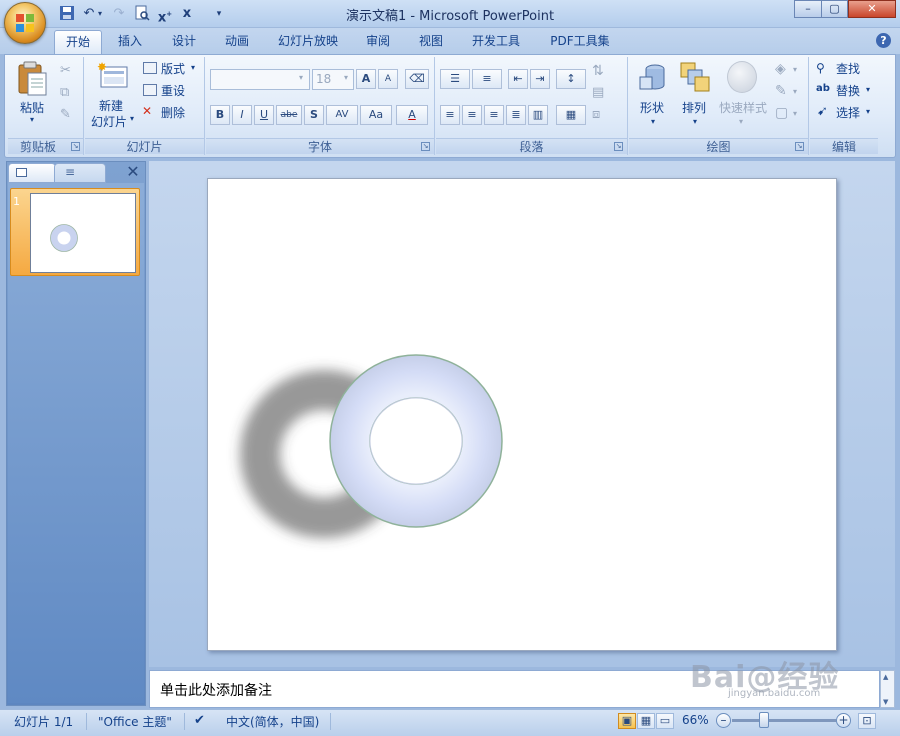 Image resolution: width=900 pixels, height=736 pixels. What do you see at coordinates (378, 42) in the screenshot?
I see `tab-review: 审阅` at bounding box center [378, 42].